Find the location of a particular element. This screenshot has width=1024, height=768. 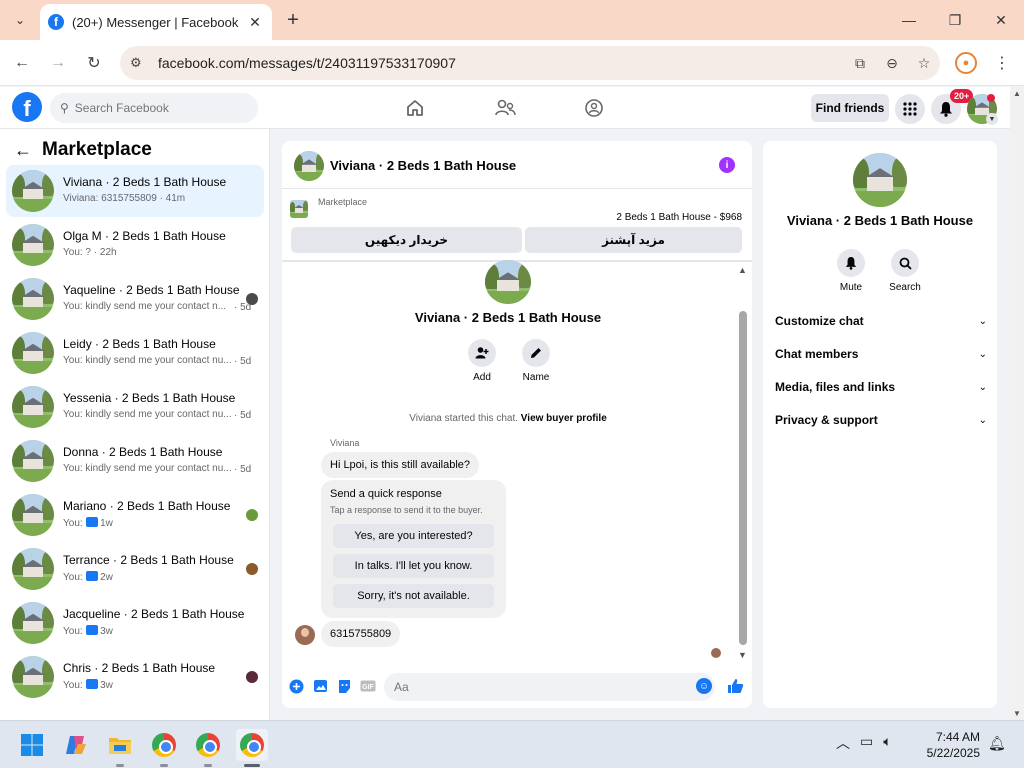

quick-response-option: Yes, are you interested? is located at coordinates (413, 536).